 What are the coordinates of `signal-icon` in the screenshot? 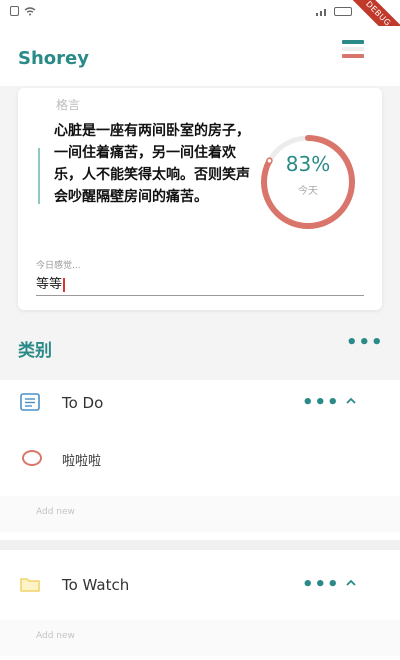 It's located at (321, 12).